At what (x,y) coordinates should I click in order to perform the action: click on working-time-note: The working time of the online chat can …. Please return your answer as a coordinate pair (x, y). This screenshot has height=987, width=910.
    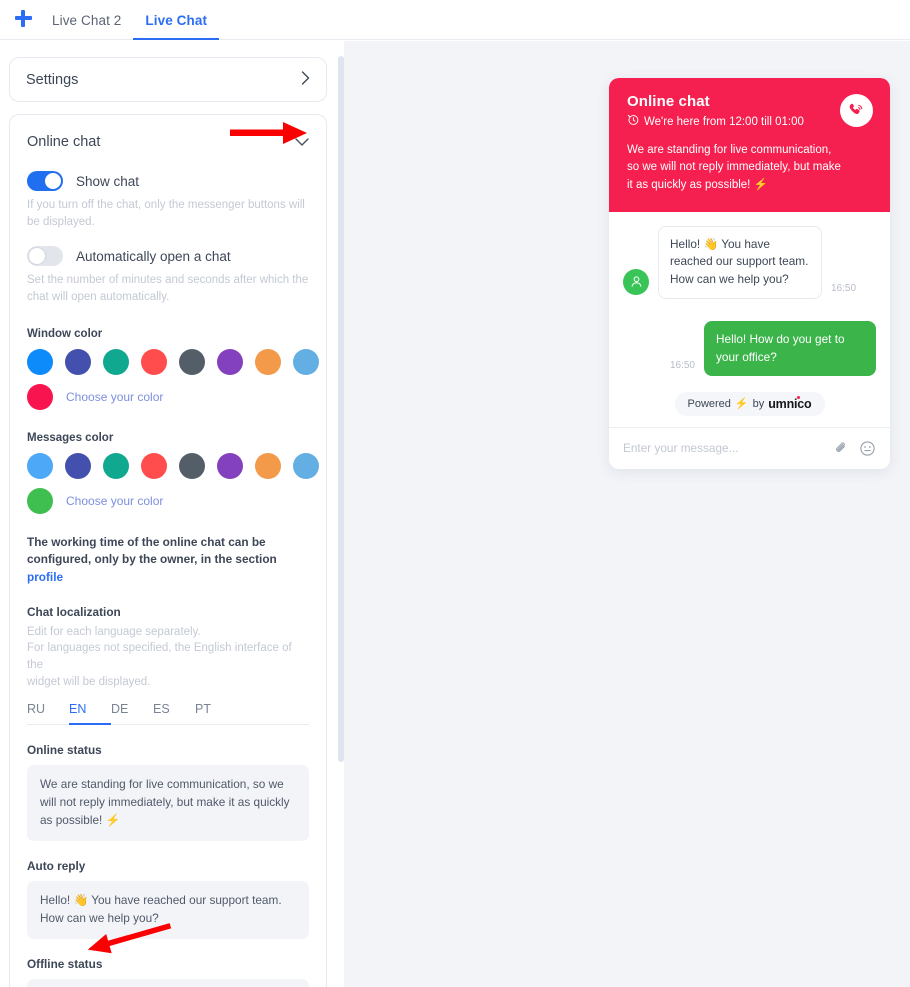
    Looking at the image, I should click on (168, 560).